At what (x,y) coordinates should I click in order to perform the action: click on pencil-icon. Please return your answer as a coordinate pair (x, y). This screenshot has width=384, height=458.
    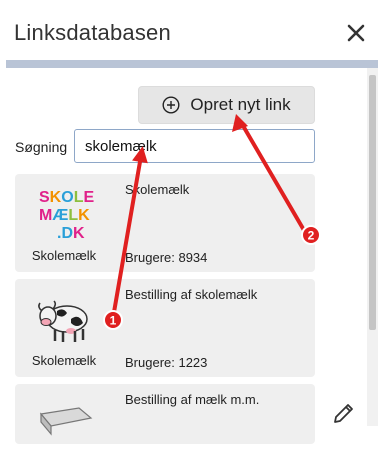
    Looking at the image, I should click on (343, 414).